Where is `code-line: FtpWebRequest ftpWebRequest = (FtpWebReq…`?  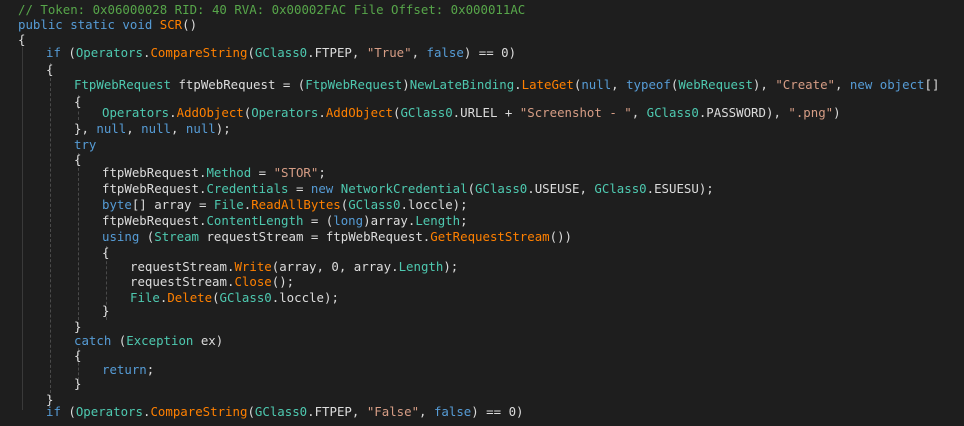
code-line: FtpWebRequest ftpWebRequest = (FtpWebReq… is located at coordinates (506, 85).